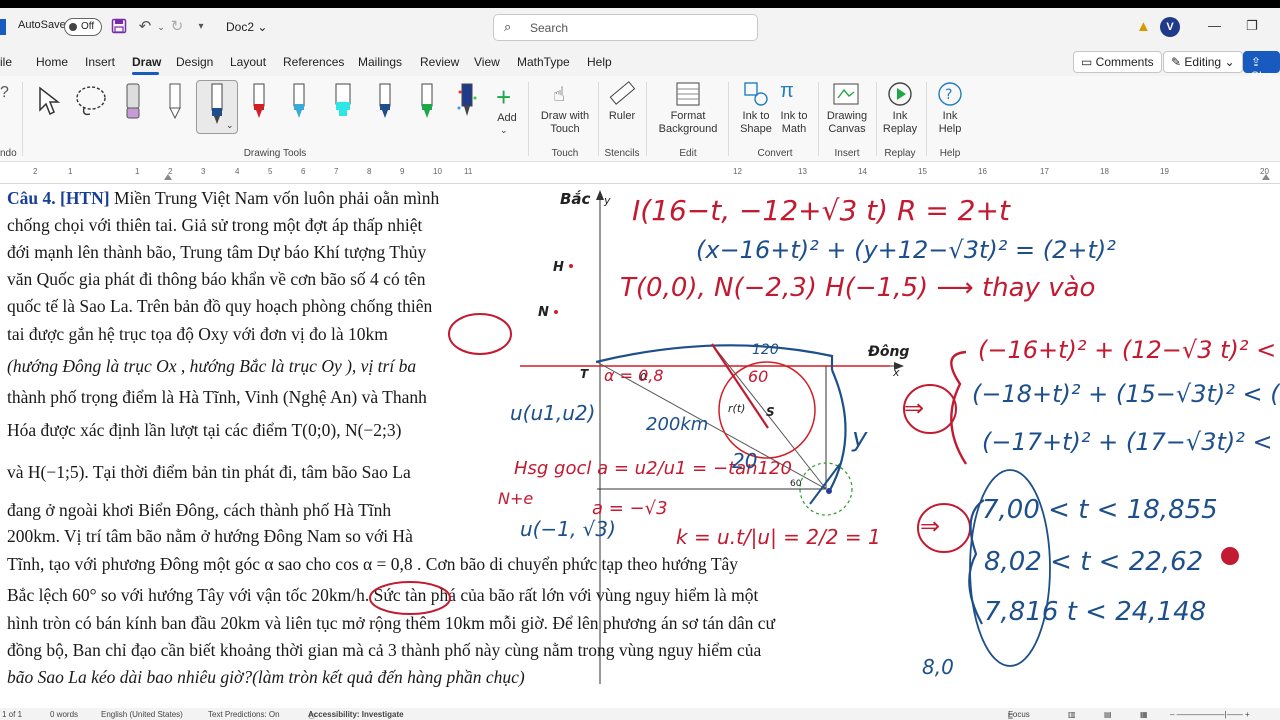  I want to click on tab-mathtype: MathType, so click(543, 62).